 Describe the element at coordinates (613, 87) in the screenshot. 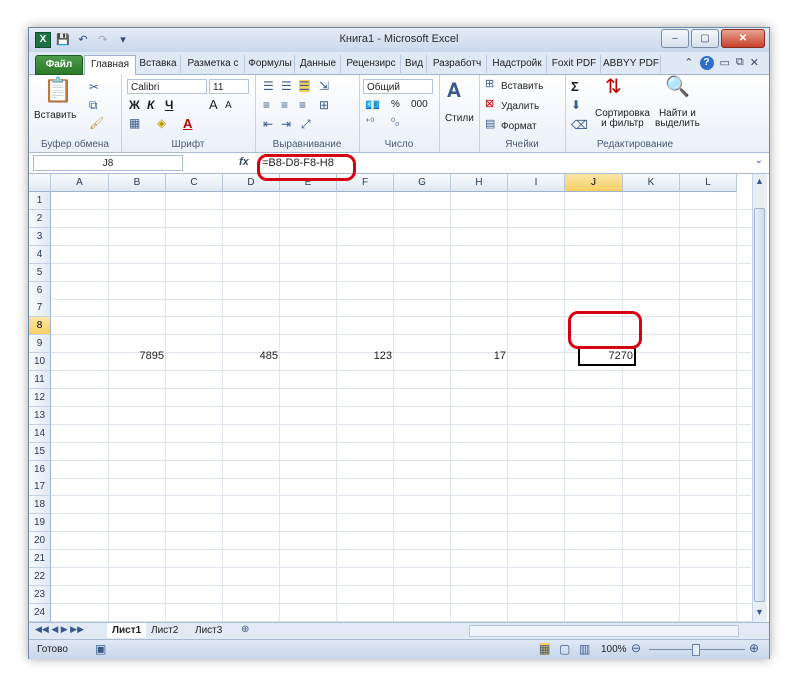

I see `sort-filter-icon: ⇅` at that location.